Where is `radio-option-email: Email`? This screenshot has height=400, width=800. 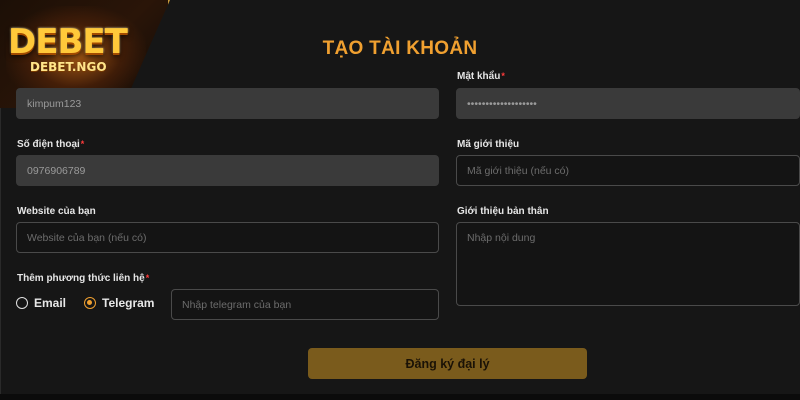
radio-option-email: Email is located at coordinates (41, 303).